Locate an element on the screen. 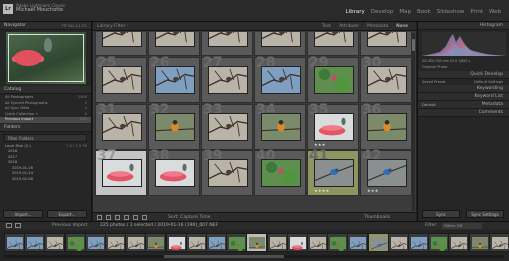 This screenshot has height=261, width=509. grid-icon is located at coordinates (18, 225).